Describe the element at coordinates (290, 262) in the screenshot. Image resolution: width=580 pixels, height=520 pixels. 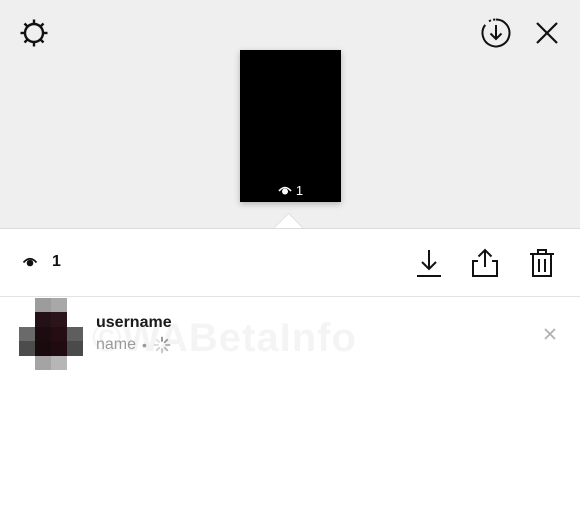
I see `action-bar: 1` at that location.